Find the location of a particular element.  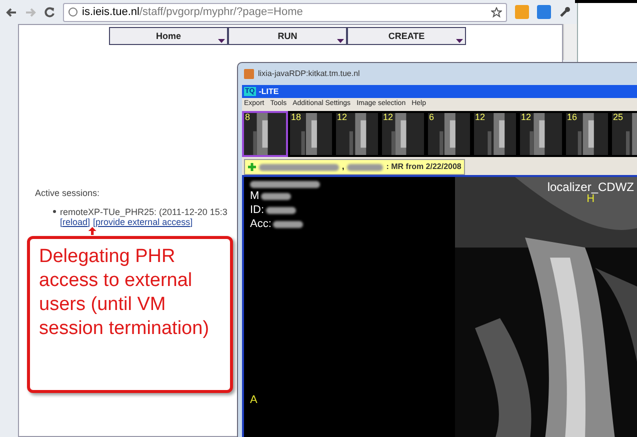

nav-menu-item: CREATE is located at coordinates (406, 36).